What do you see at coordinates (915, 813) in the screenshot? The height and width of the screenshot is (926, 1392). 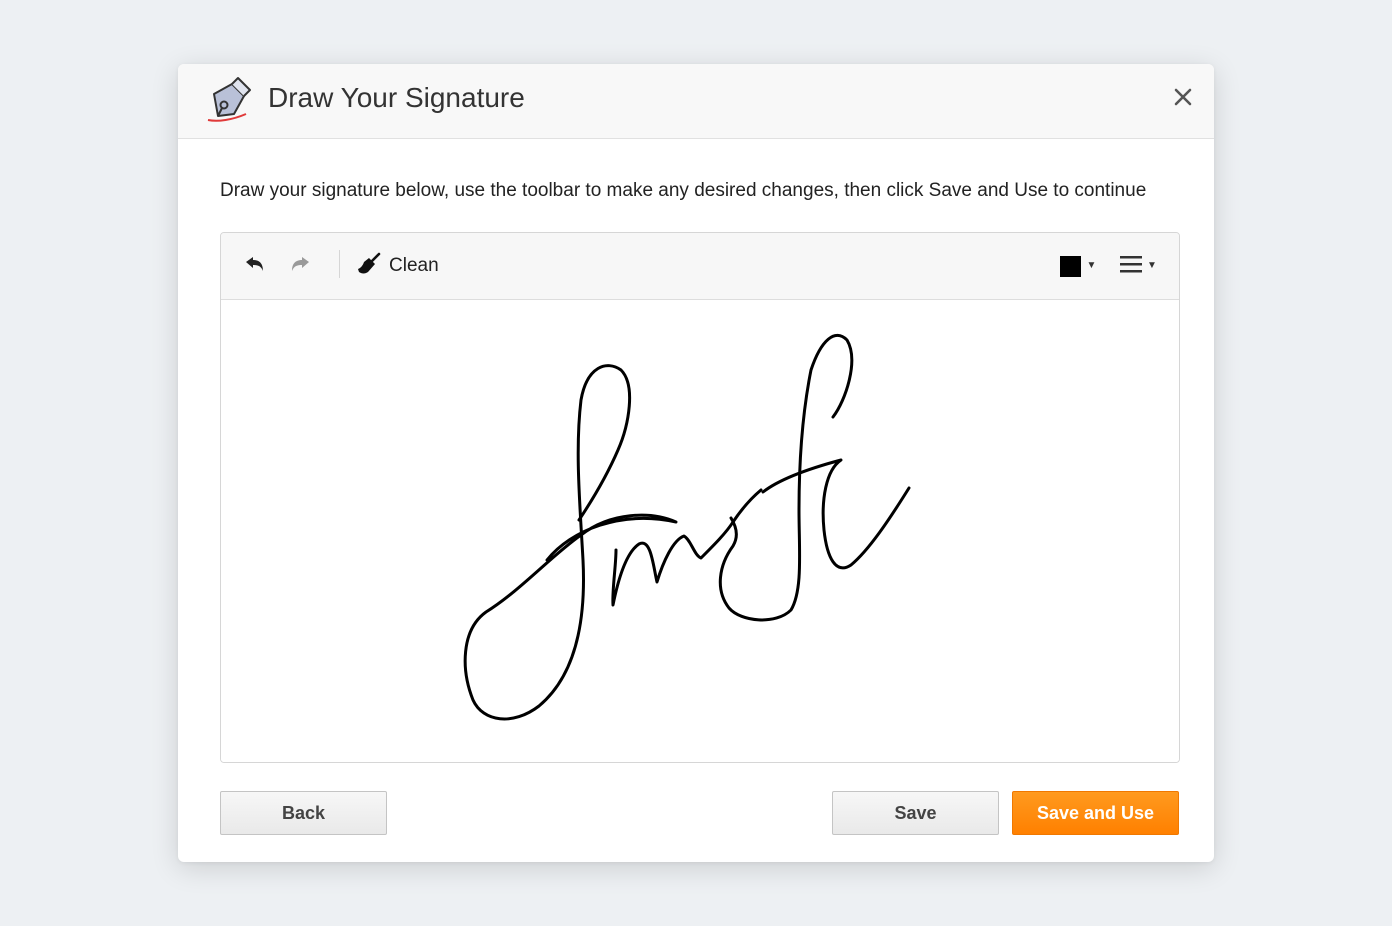 I see `save-button: Save` at bounding box center [915, 813].